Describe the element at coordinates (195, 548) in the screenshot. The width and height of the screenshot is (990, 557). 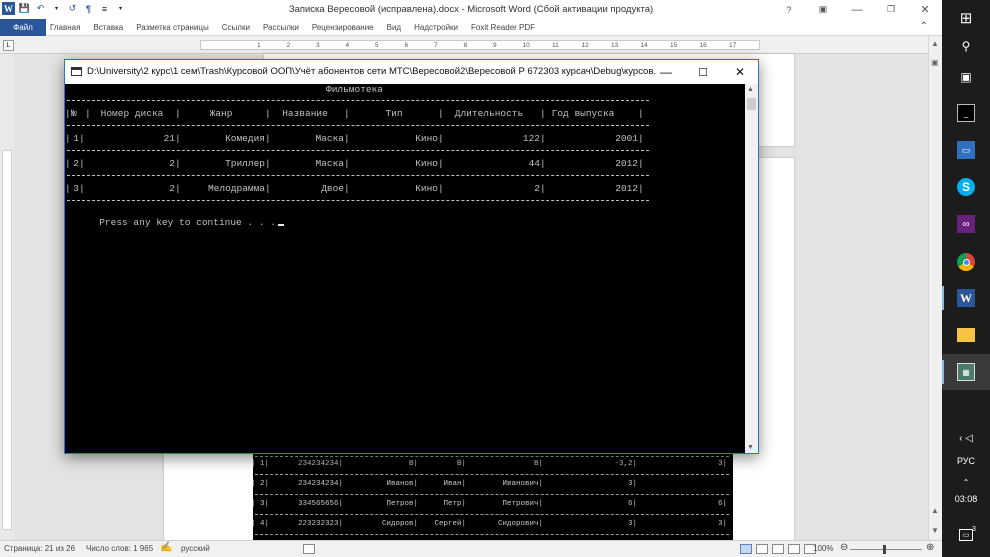
I see `language-indicator: русский` at that location.